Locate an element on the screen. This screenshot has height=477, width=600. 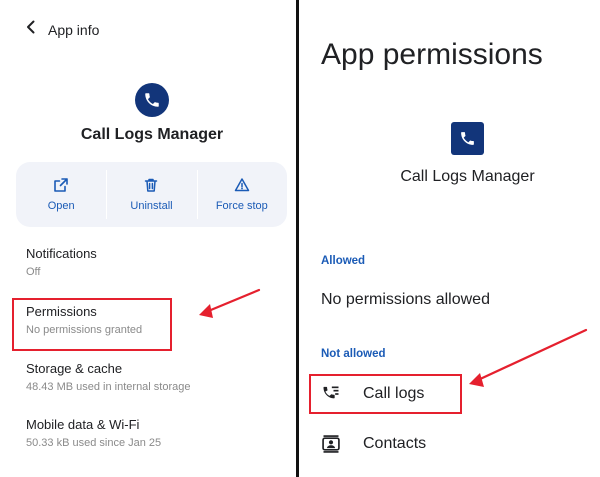
page-title: App permissions is located at coordinates (432, 54).